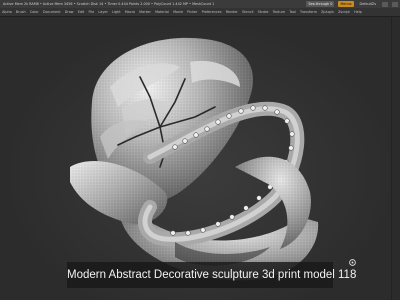 This screenshot has width=400, height=300. Describe the element at coordinates (192, 12) in the screenshot. I see `menu-item-picker: Picker` at that location.